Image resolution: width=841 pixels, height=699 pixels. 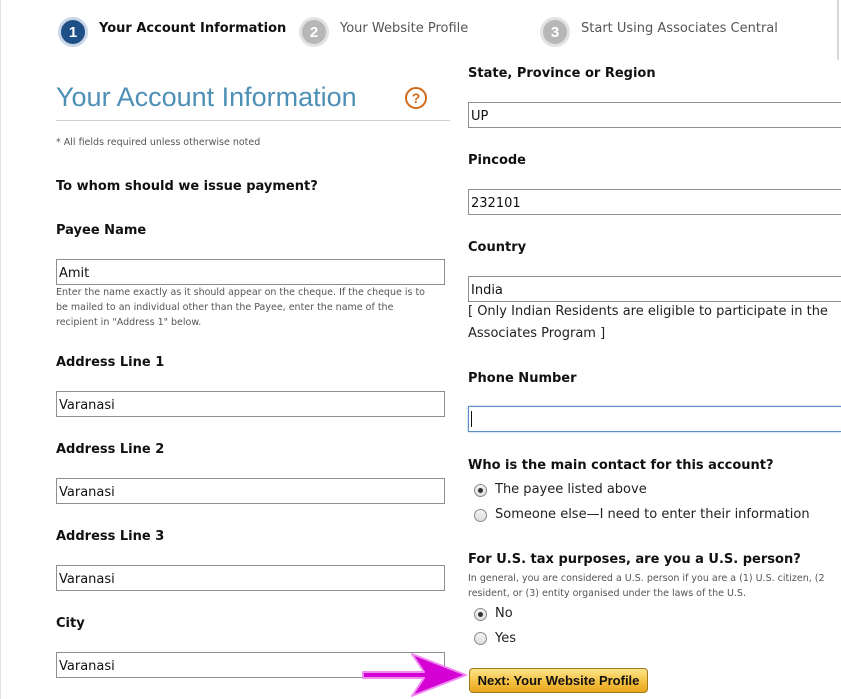 I want to click on payee-name-input, so click(x=250, y=272).